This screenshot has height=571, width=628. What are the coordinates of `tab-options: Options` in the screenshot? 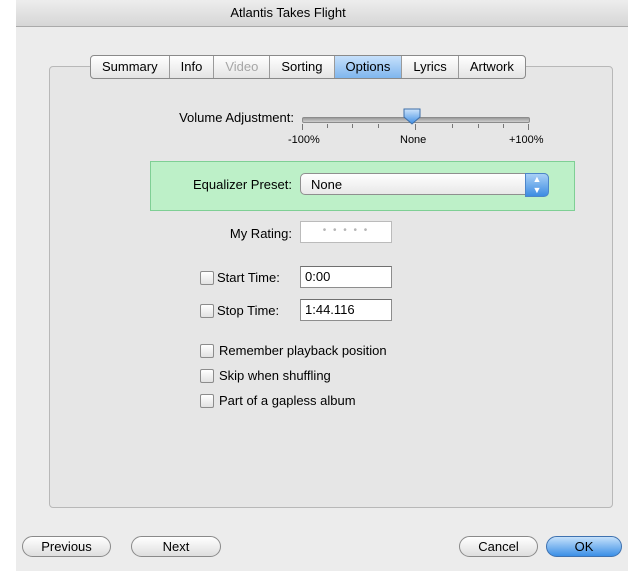 It's located at (368, 67).